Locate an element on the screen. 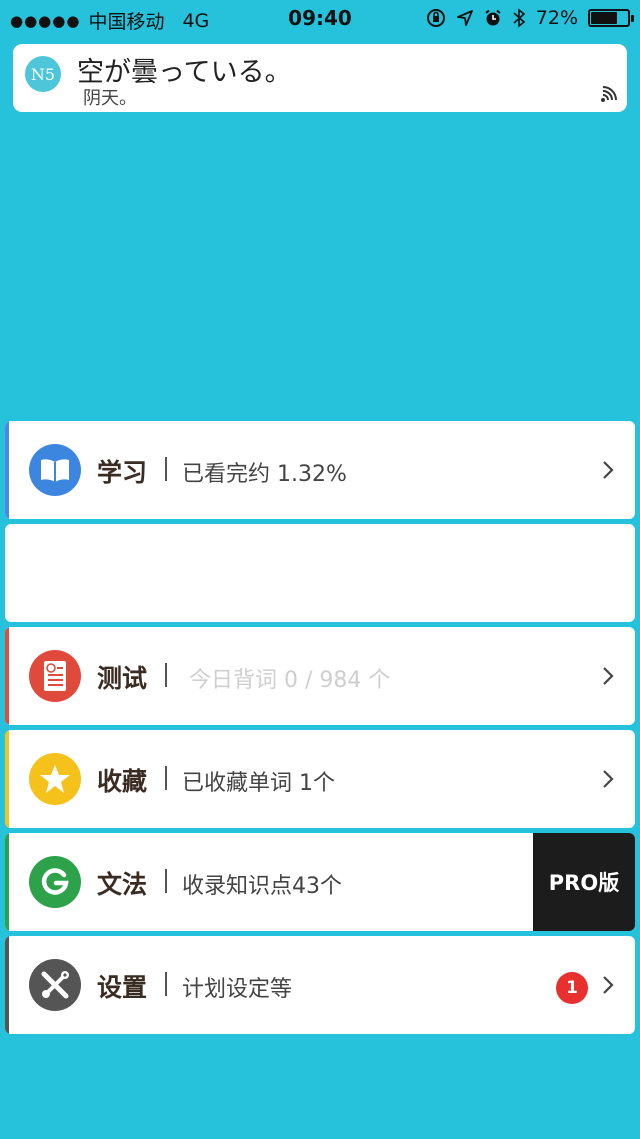  test-sheet-icon is located at coordinates (55, 676).